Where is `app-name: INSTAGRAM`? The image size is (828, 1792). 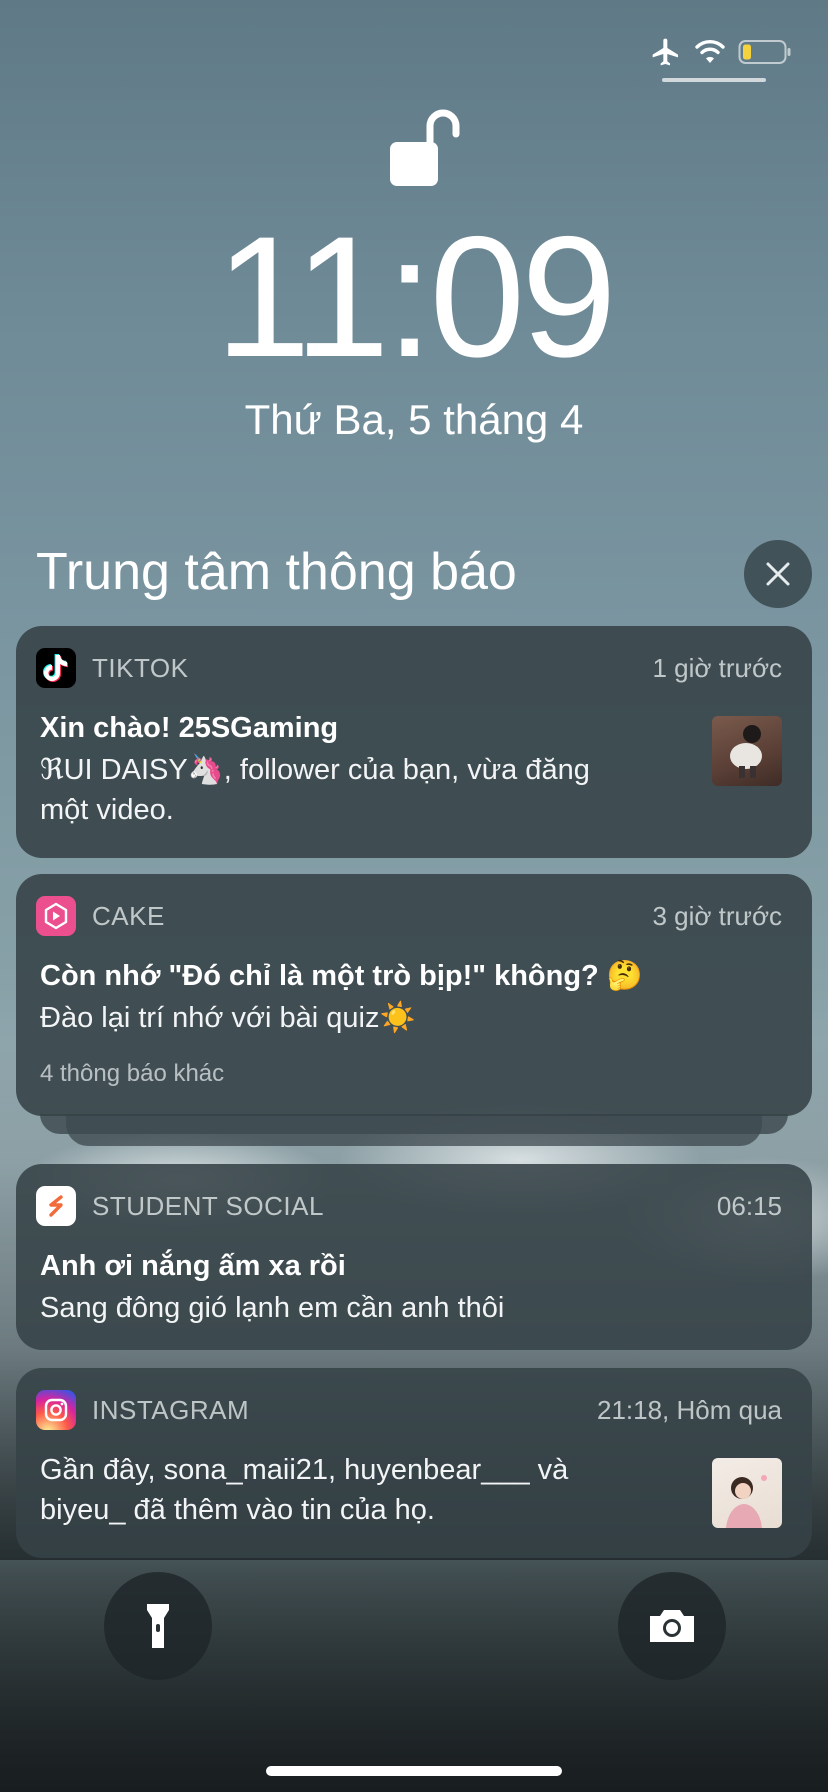 app-name: INSTAGRAM is located at coordinates (171, 1409).